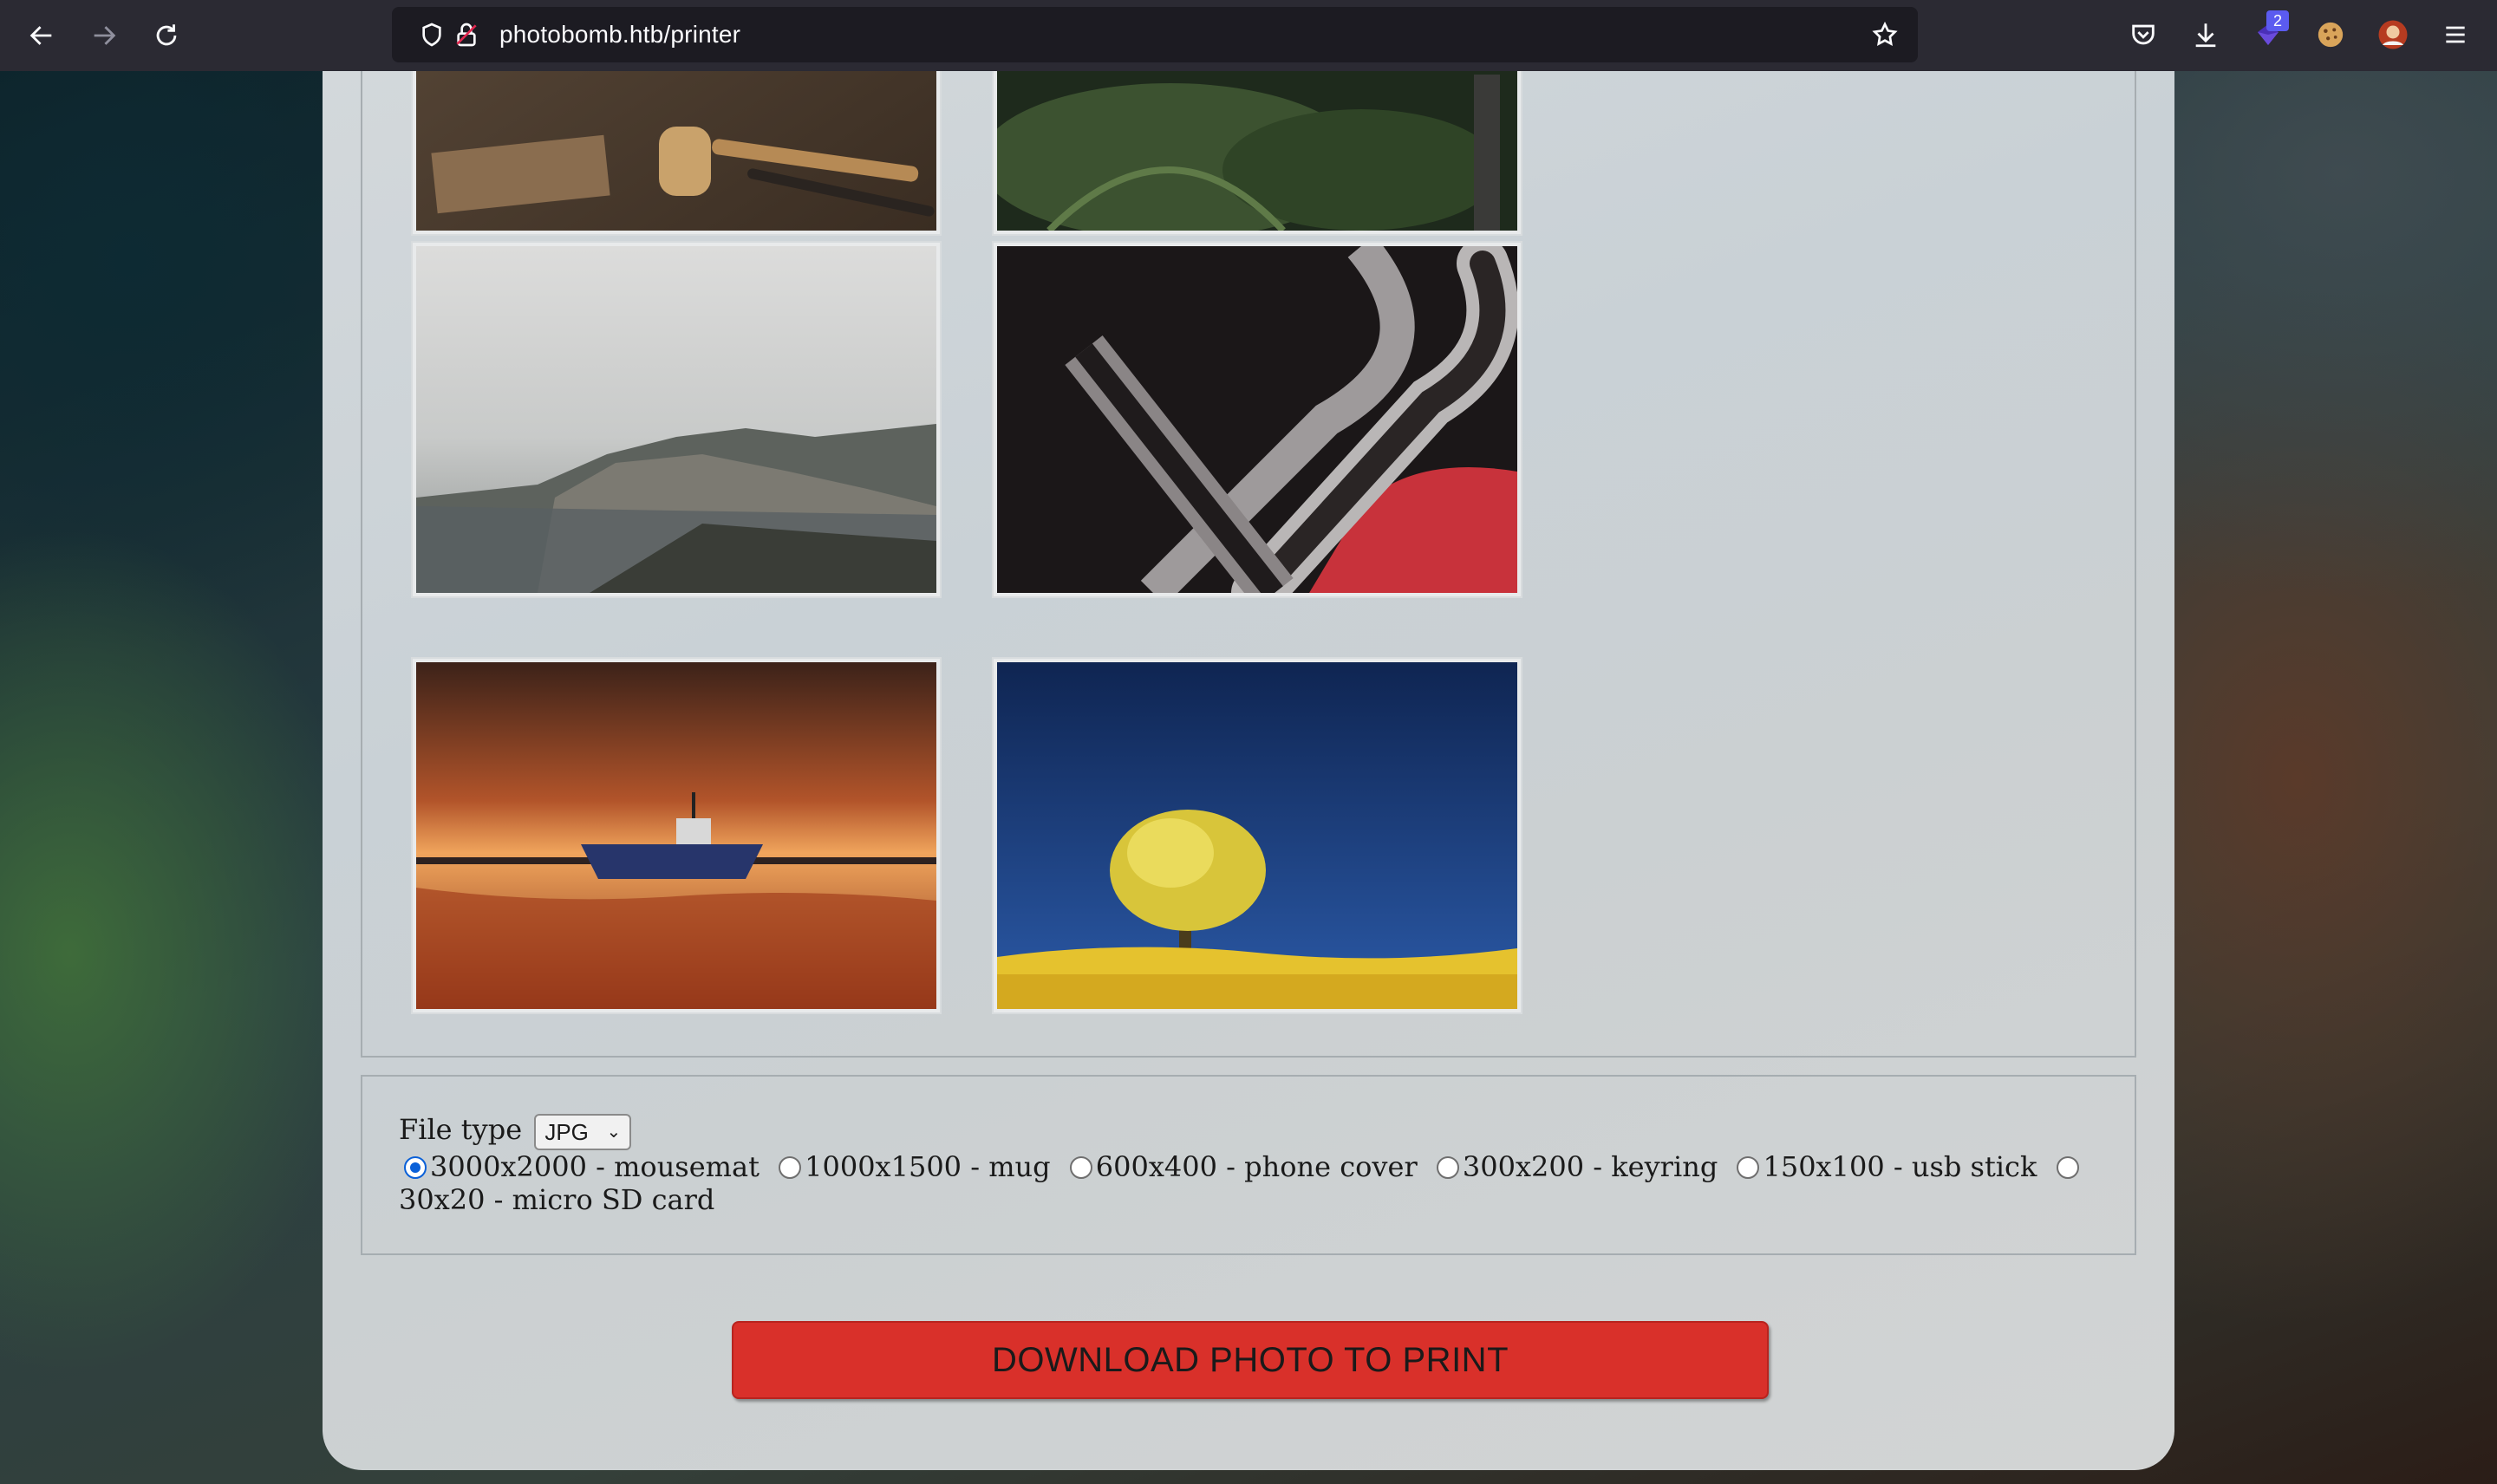  I want to click on shield-icon, so click(432, 35).